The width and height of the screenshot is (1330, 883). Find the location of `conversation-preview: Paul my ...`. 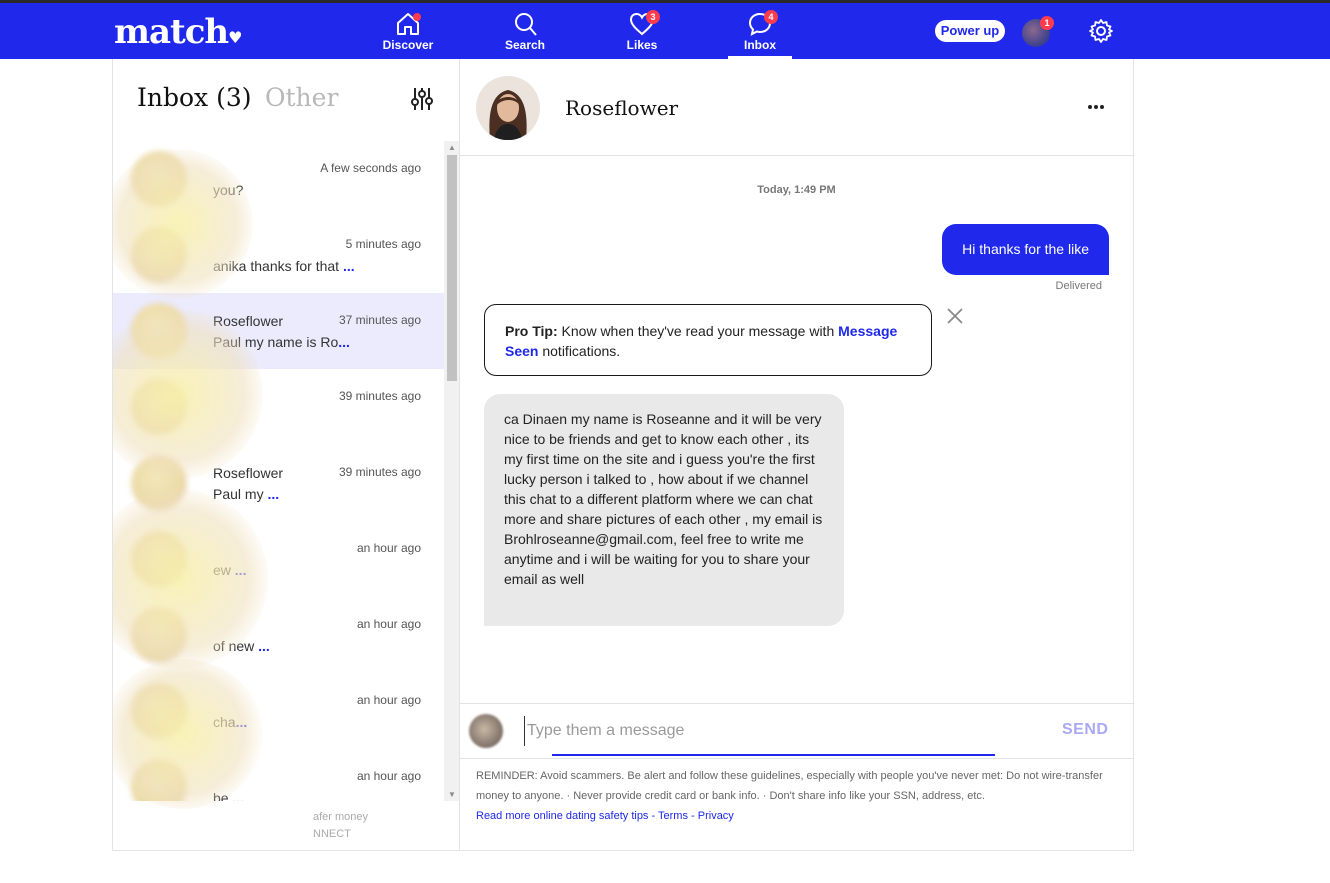

conversation-preview: Paul my ... is located at coordinates (246, 494).